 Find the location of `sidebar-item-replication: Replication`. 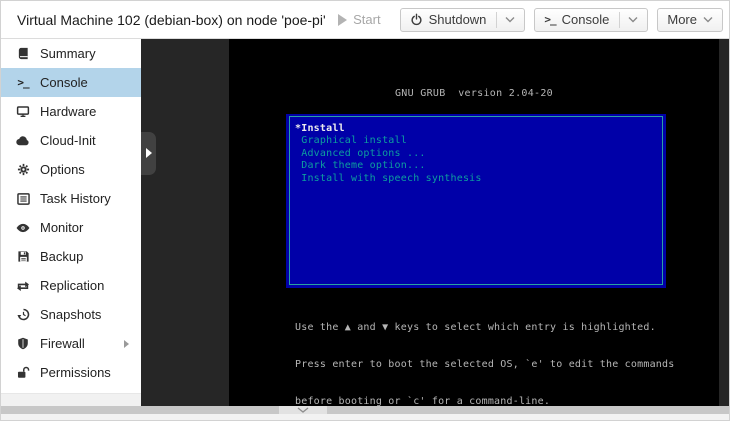

sidebar-item-replication: Replication is located at coordinates (71, 285).